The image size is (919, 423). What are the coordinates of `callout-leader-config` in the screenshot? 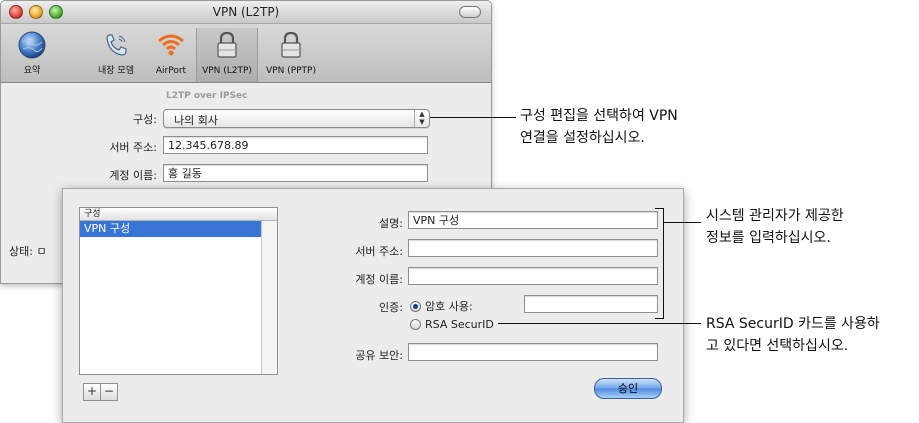 It's located at (473, 117).